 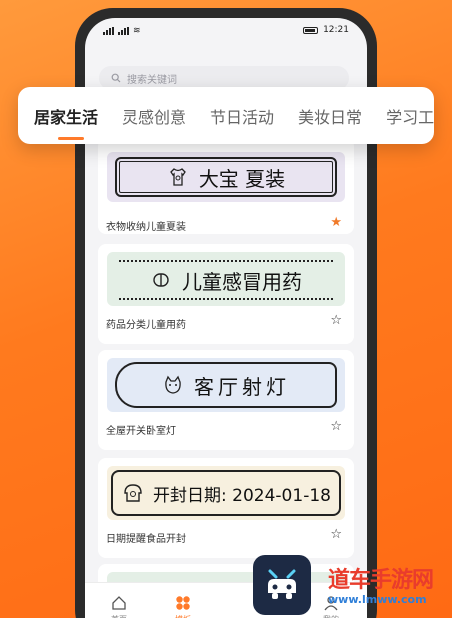 I want to click on cat-face-icon, so click(x=173, y=384).